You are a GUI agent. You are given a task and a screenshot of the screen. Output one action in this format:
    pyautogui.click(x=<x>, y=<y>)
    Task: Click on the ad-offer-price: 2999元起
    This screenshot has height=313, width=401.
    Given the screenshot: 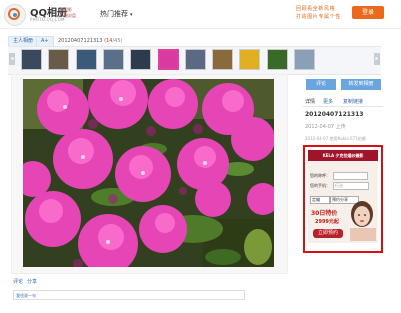 What is the action you would take?
    pyautogui.click(x=327, y=222)
    